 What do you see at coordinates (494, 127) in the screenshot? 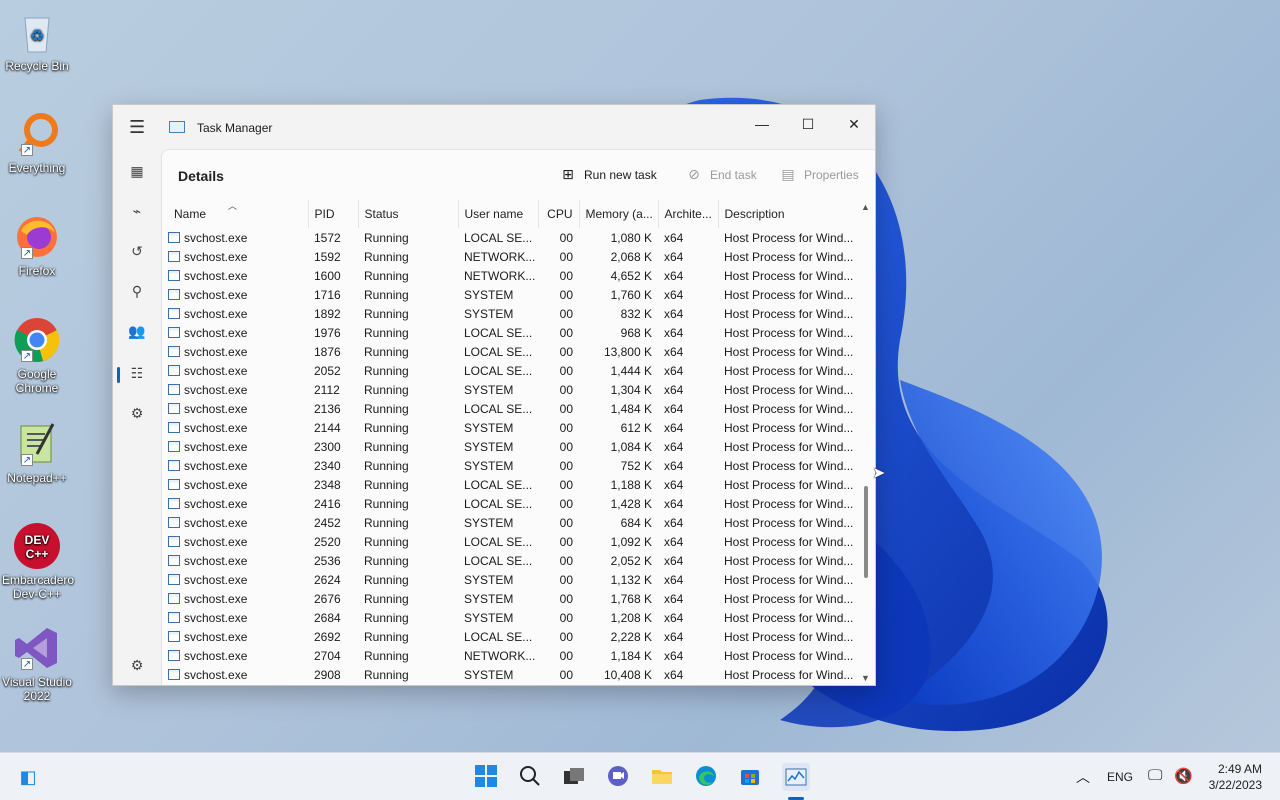
I see `title-bar: ☰ Task Manager — ☐ ✕` at bounding box center [494, 127].